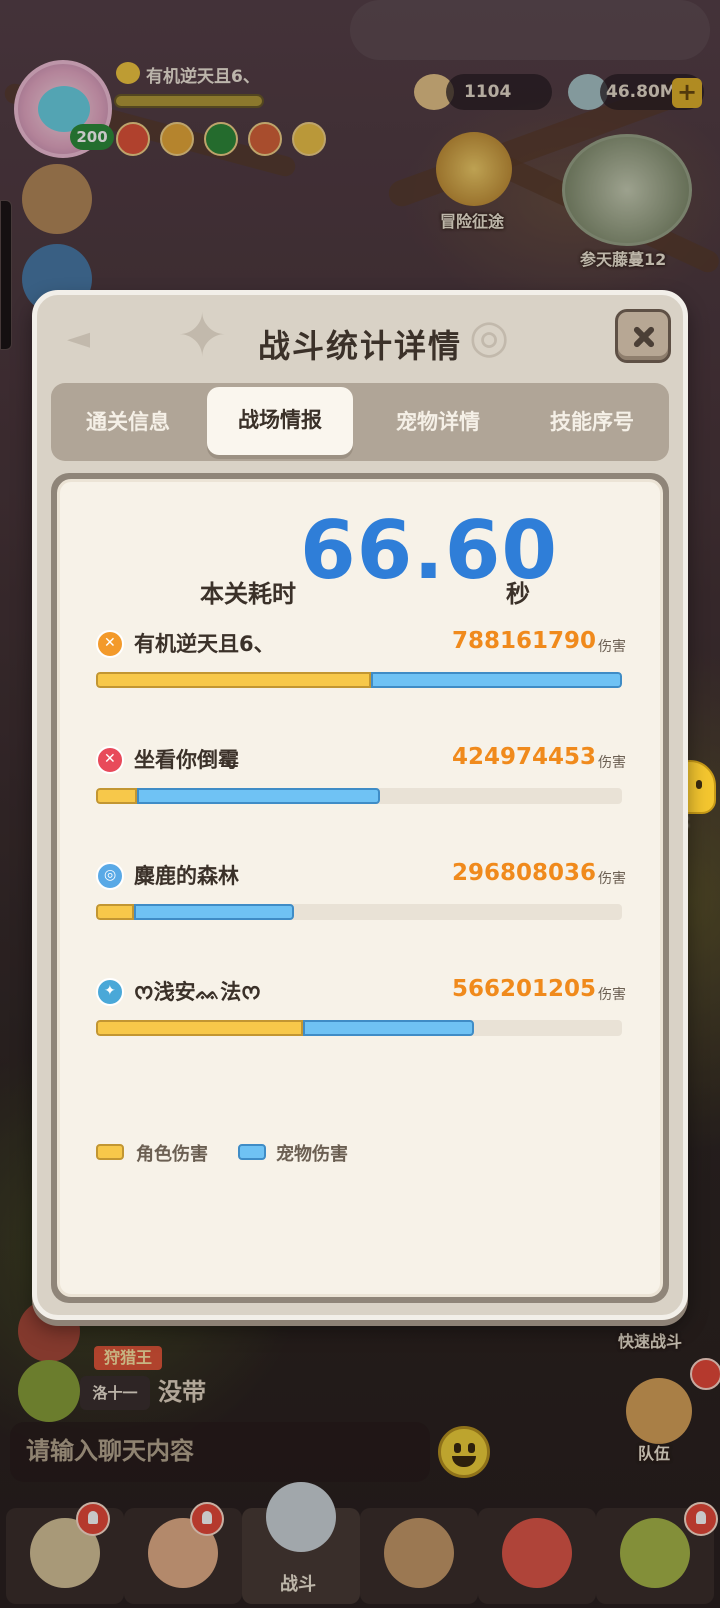 Image resolution: width=720 pixels, height=1608 pixels. What do you see at coordinates (523, 757) in the screenshot?
I see `player-damage-value: 424974453` at bounding box center [523, 757].